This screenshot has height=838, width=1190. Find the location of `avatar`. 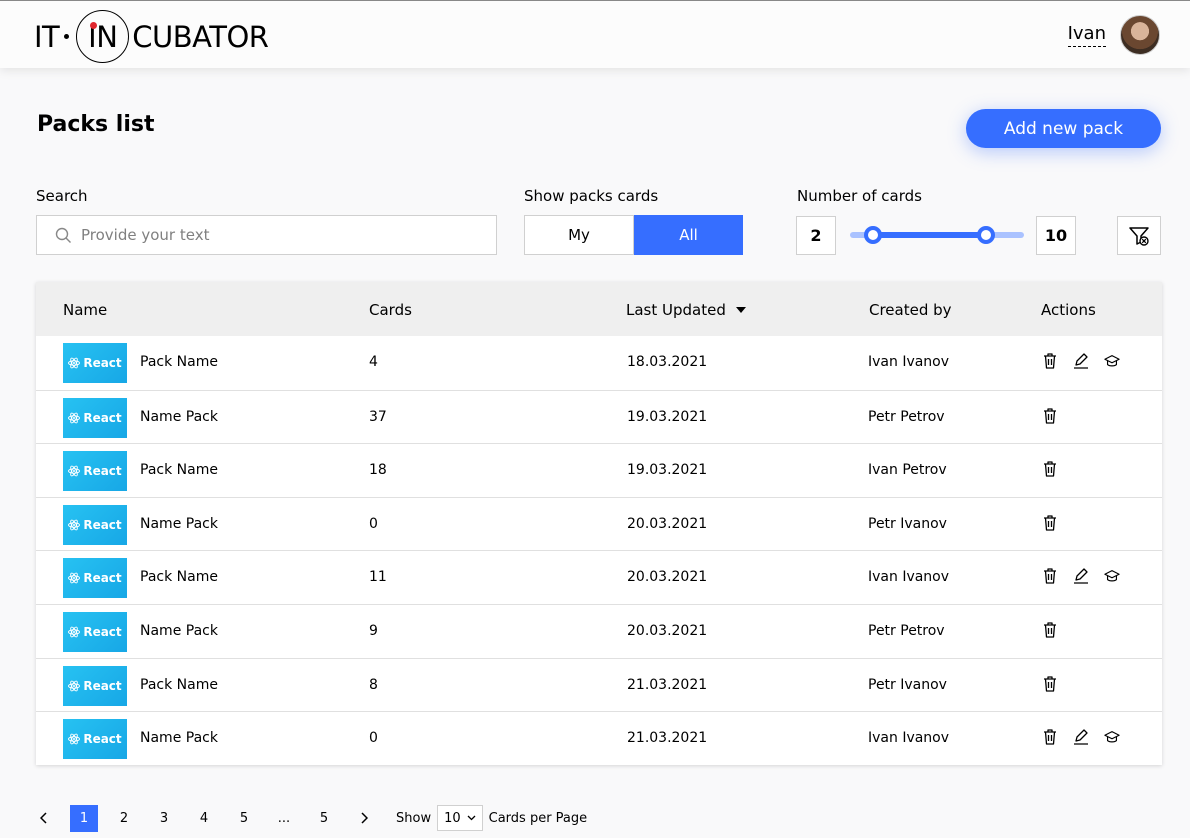

avatar is located at coordinates (1140, 35).